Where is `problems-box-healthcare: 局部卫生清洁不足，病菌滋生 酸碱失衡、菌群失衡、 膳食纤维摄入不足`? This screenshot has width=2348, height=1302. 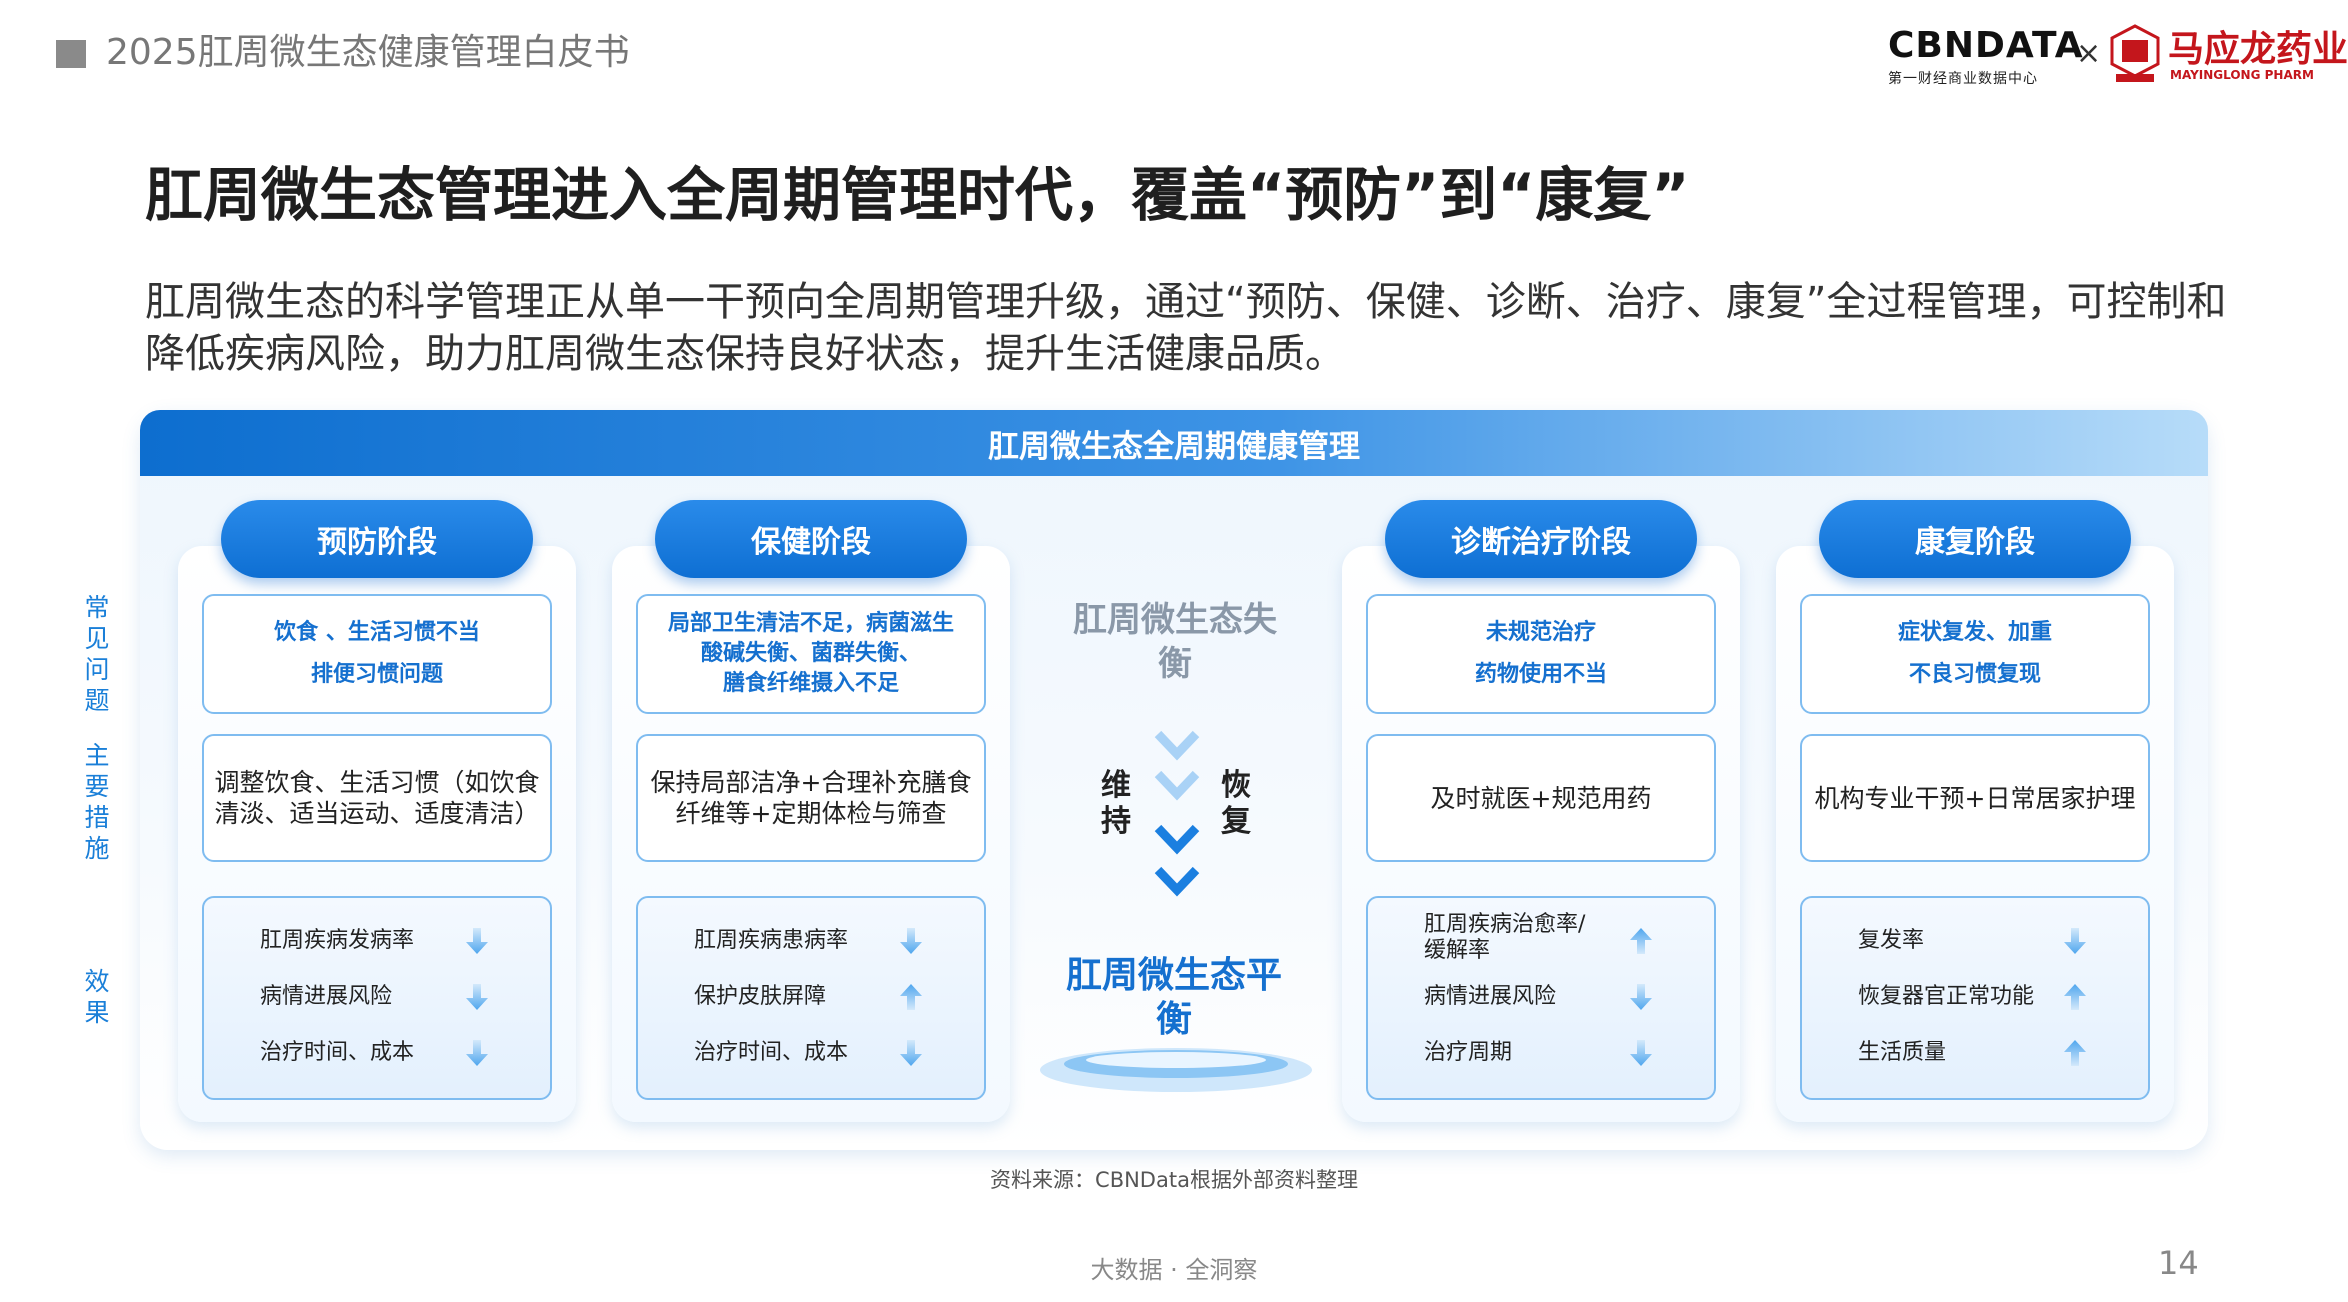
problems-box-healthcare: 局部卫生清洁不足，病菌滋生 酸碱失衡、菌群失衡、 膳食纤维摄入不足 is located at coordinates (811, 654).